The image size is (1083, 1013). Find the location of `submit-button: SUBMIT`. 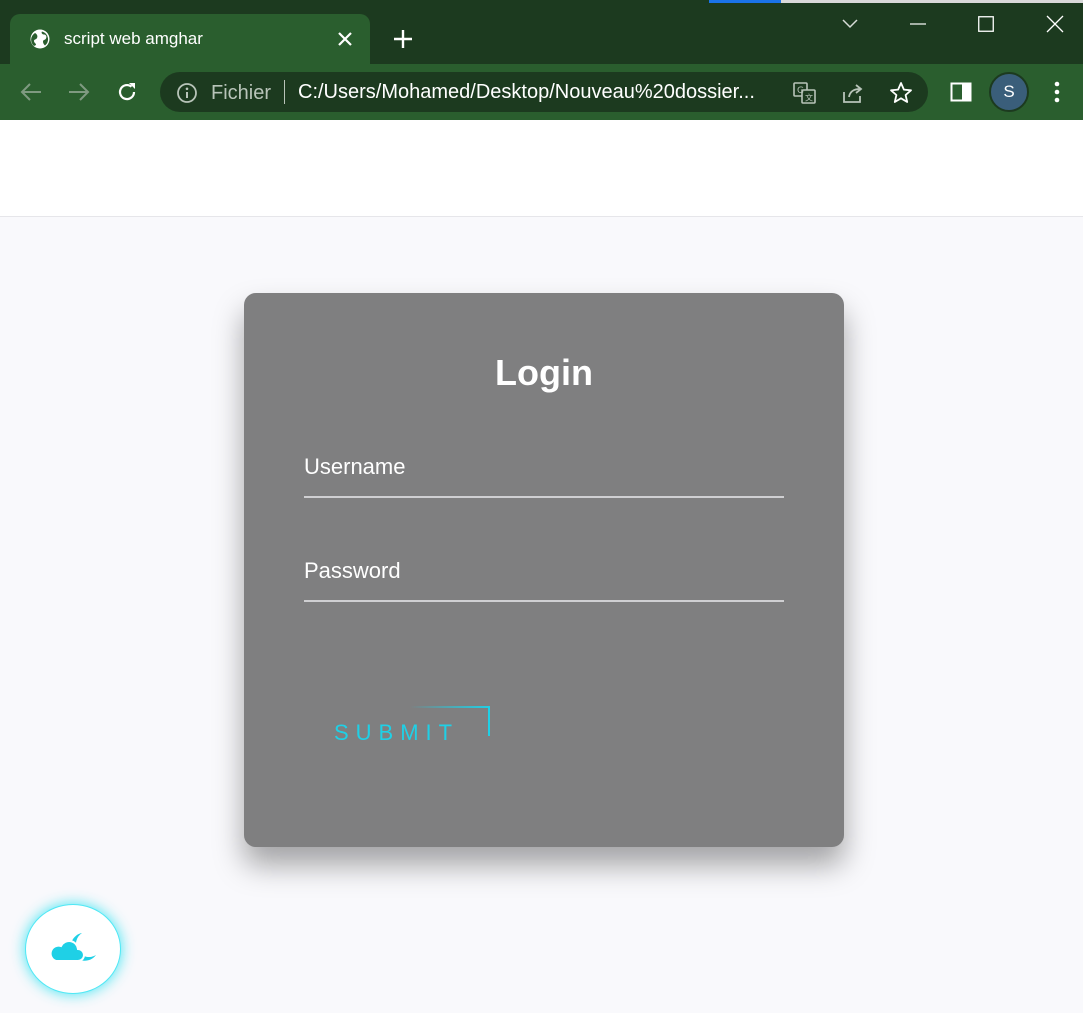

submit-button: SUBMIT is located at coordinates (396, 733).